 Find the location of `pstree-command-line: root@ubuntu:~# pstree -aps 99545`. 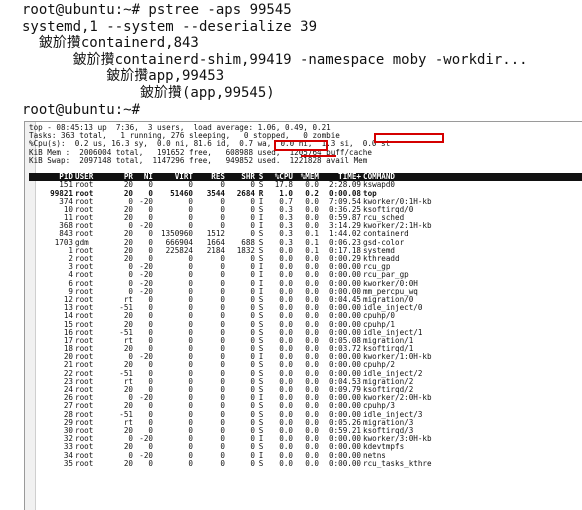

pstree-command-line: root@ubuntu:~# pstree -aps 99545 is located at coordinates (157, 10).